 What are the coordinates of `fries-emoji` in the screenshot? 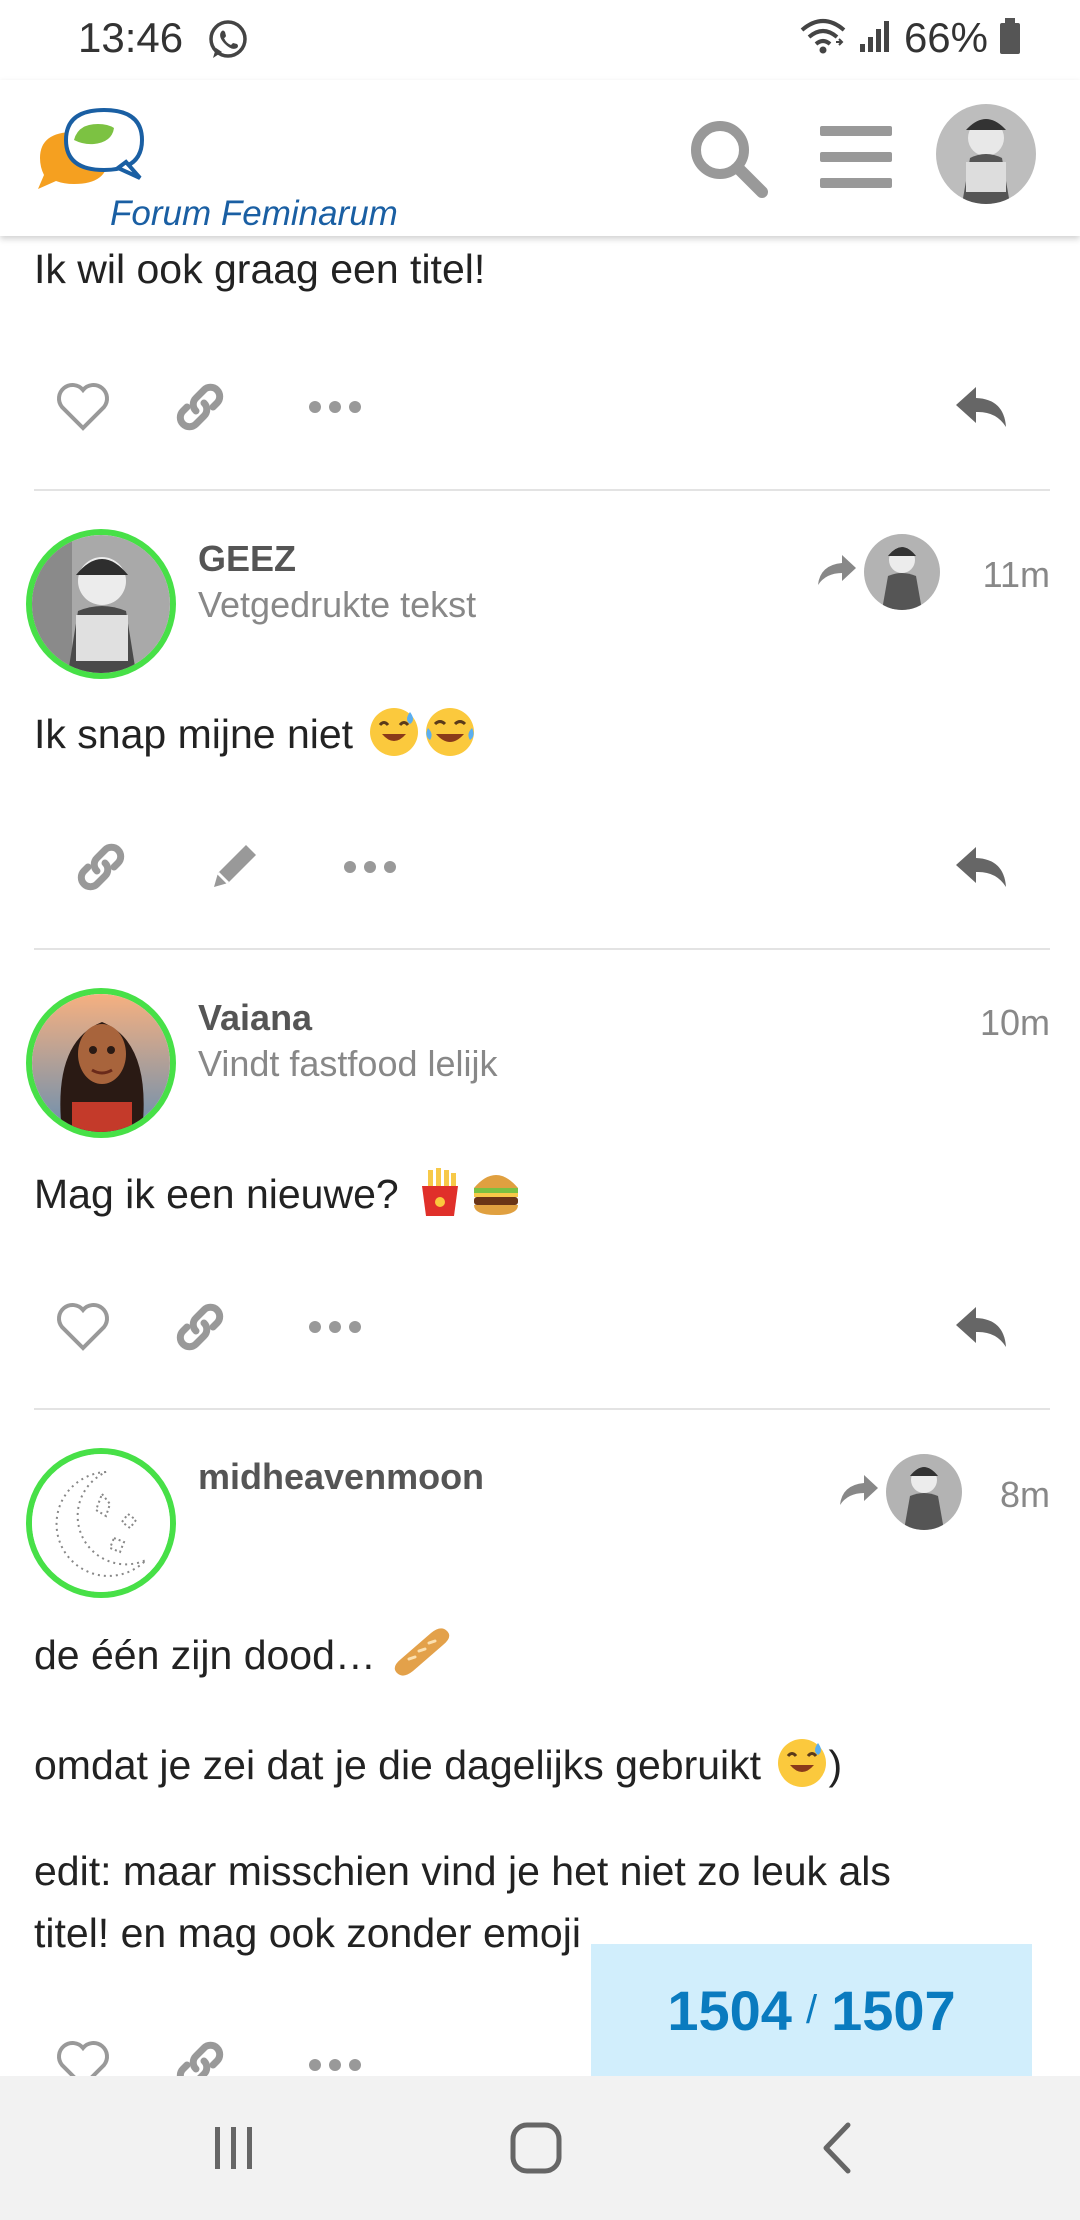 It's located at (440, 1192).